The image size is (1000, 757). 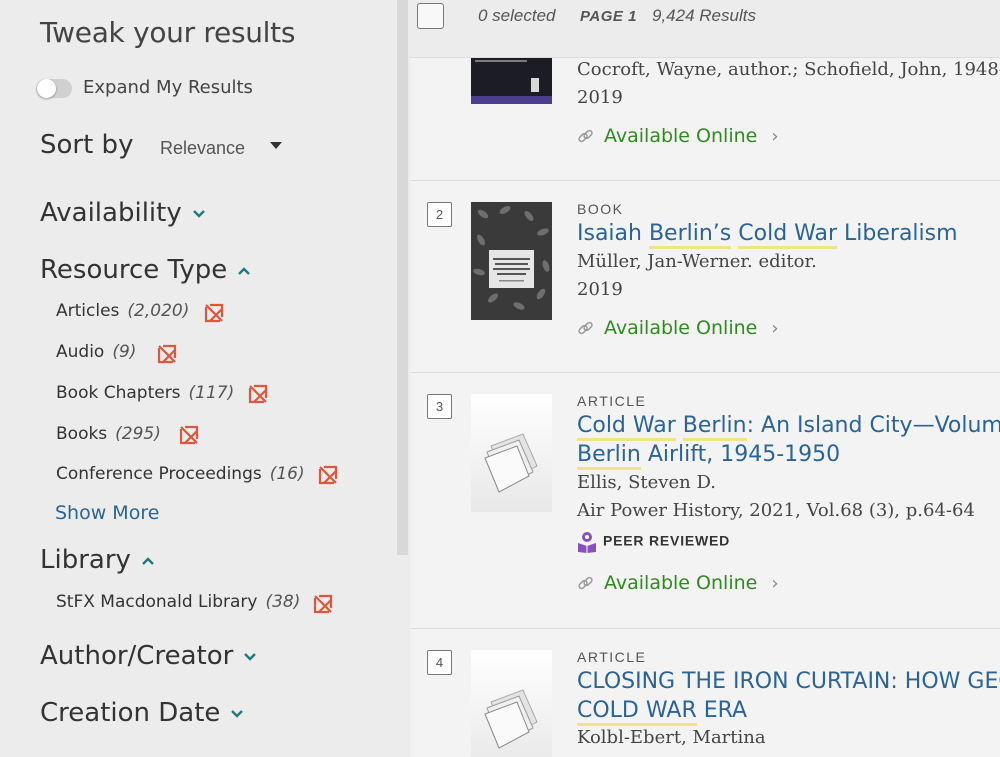 What do you see at coordinates (168, 32) in the screenshot?
I see `panel-title: Tweak your results` at bounding box center [168, 32].